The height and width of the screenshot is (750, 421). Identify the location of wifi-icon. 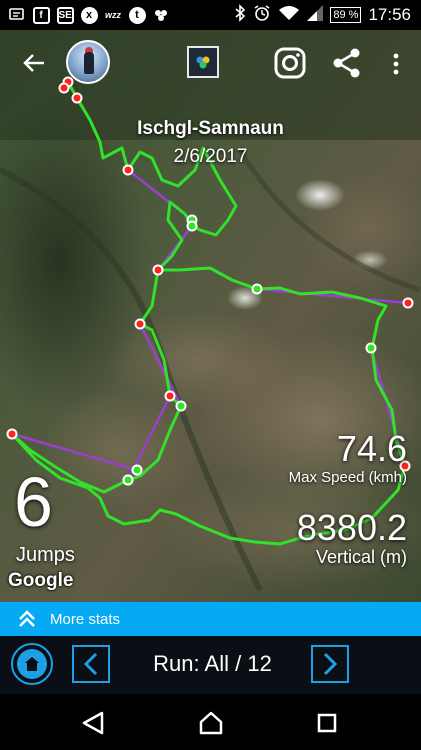
(289, 15).